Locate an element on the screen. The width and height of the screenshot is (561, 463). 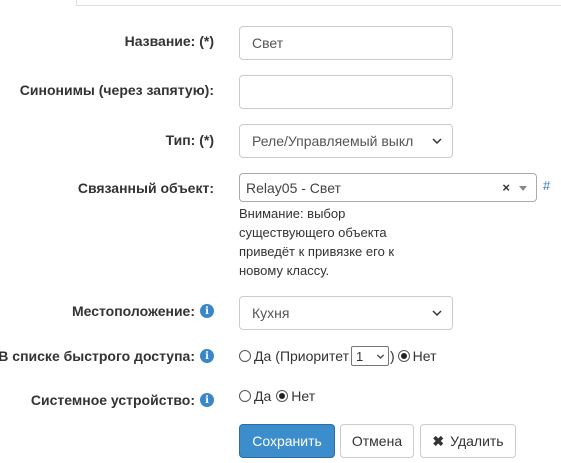
system-device-radios: Да Нет is located at coordinates (277, 396).